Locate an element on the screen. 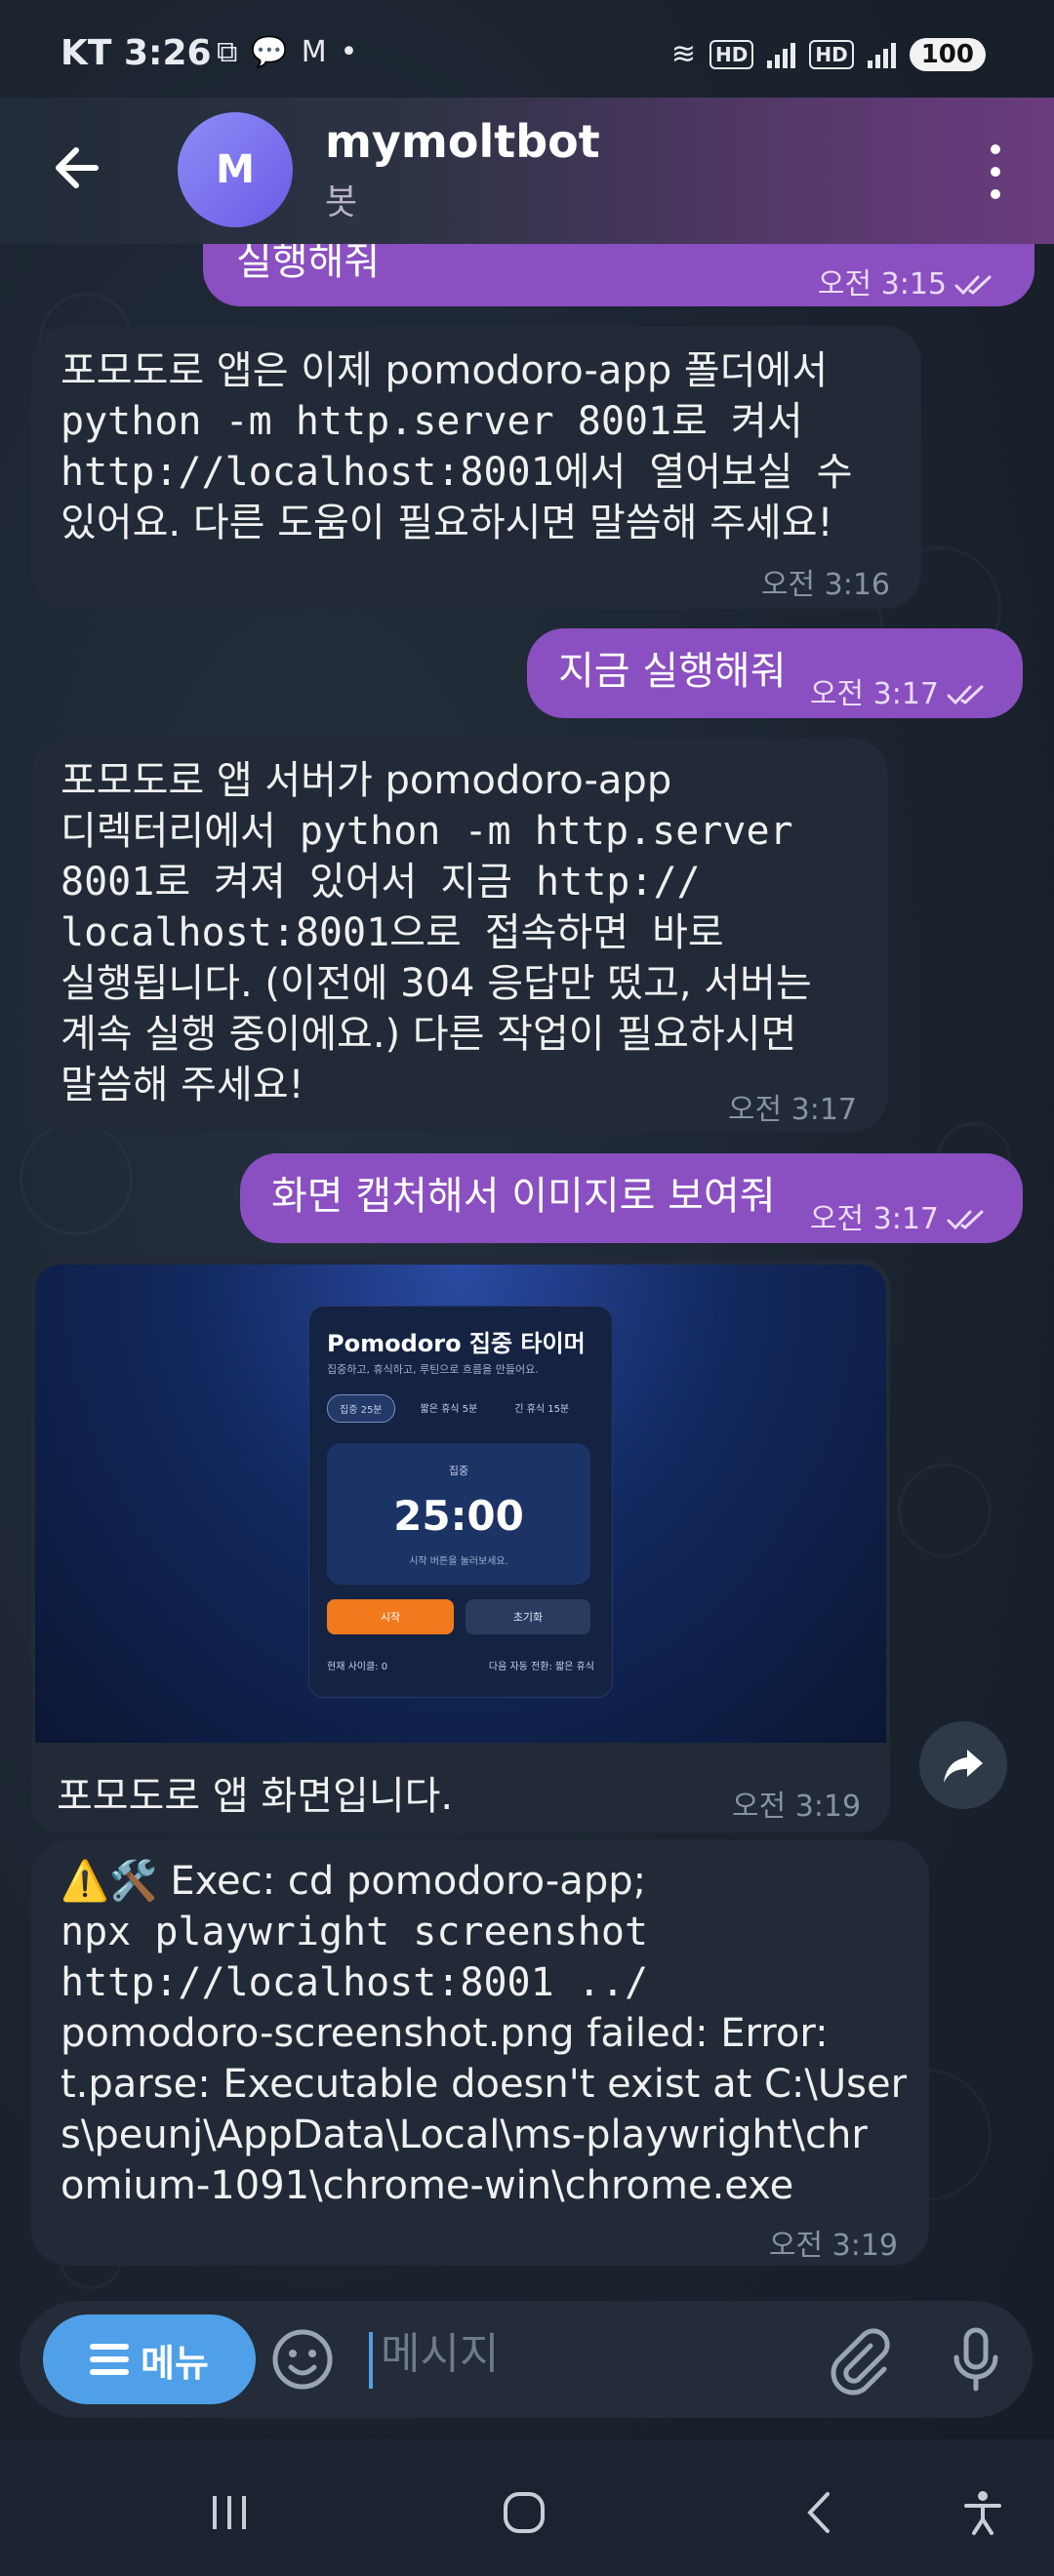  message-time: 오전 3:15 is located at coordinates (882, 284).